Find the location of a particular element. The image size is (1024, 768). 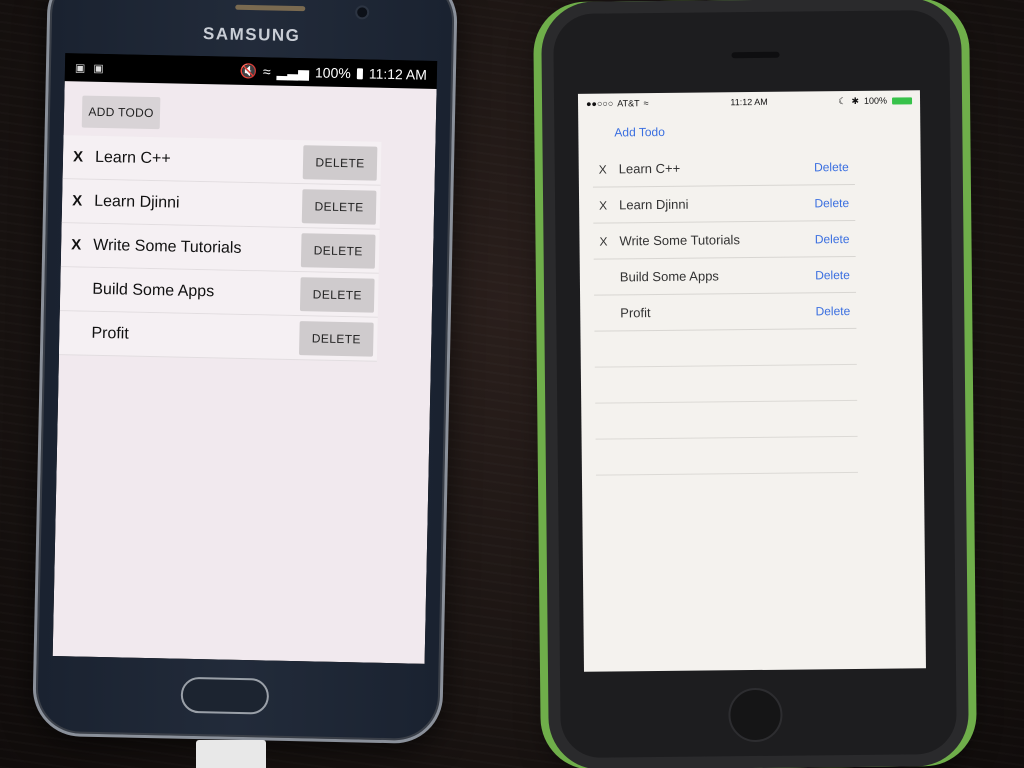

todo-row: X Write Some Tutorials Delete is located at coordinates (724, 240).